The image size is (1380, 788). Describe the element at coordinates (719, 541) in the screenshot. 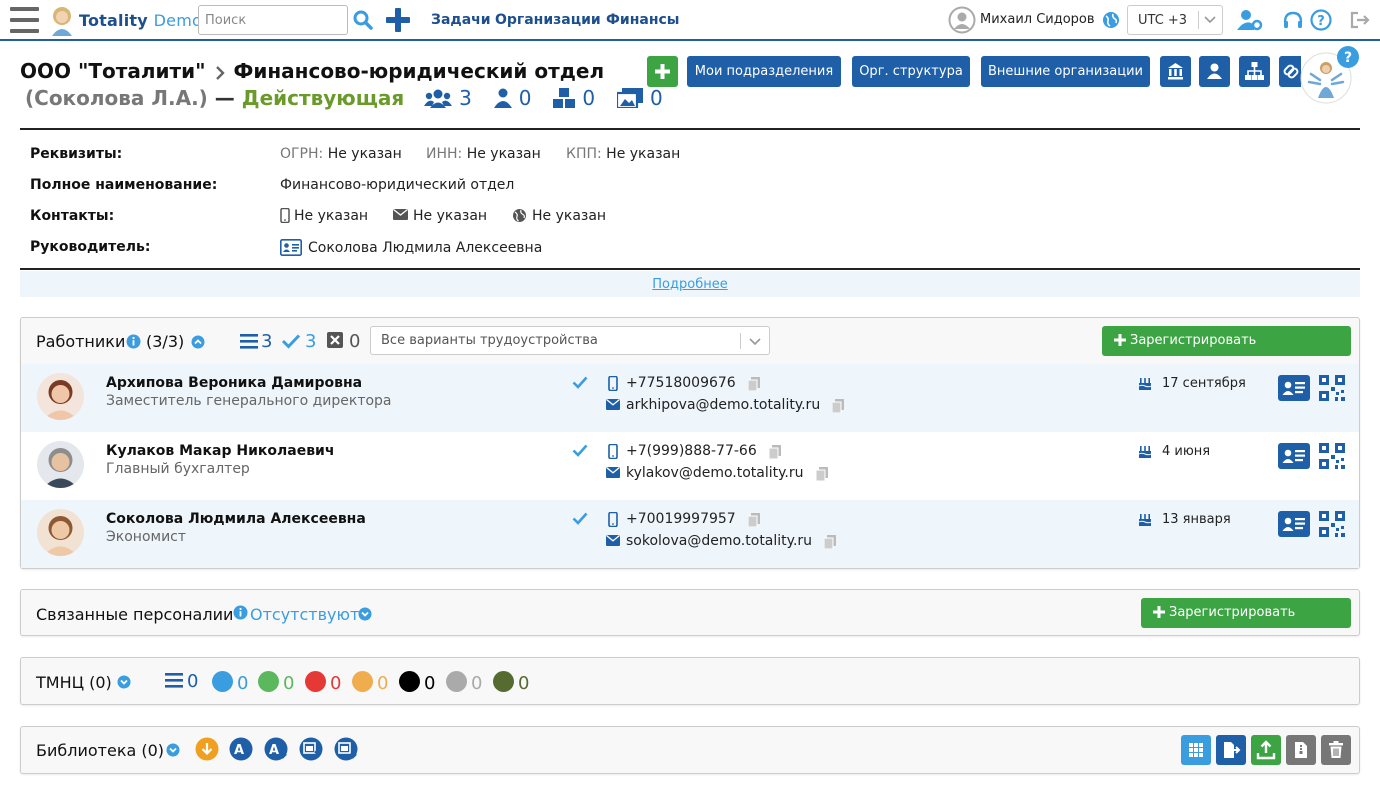

I see `employee-email: sokolova@demo.totality.ru` at that location.